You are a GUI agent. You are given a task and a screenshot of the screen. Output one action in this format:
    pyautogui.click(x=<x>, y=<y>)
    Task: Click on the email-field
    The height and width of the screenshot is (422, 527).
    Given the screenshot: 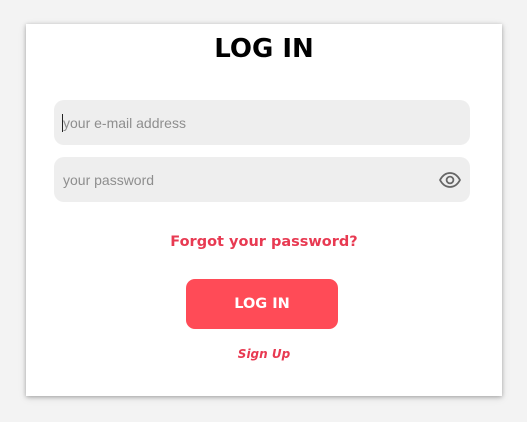 What is the action you would take?
    pyautogui.click(x=262, y=122)
    